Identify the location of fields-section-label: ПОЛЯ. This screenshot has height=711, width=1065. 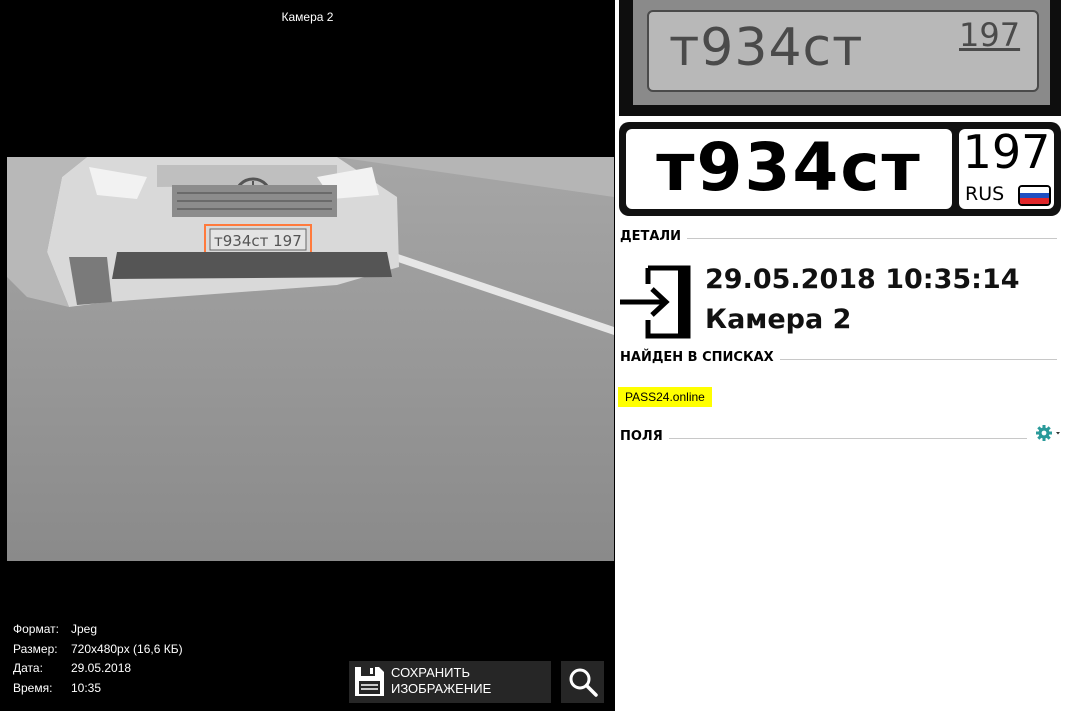
(644, 436).